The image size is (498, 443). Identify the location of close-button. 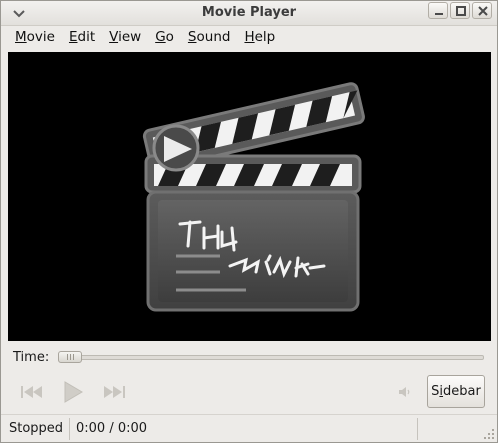
(482, 10).